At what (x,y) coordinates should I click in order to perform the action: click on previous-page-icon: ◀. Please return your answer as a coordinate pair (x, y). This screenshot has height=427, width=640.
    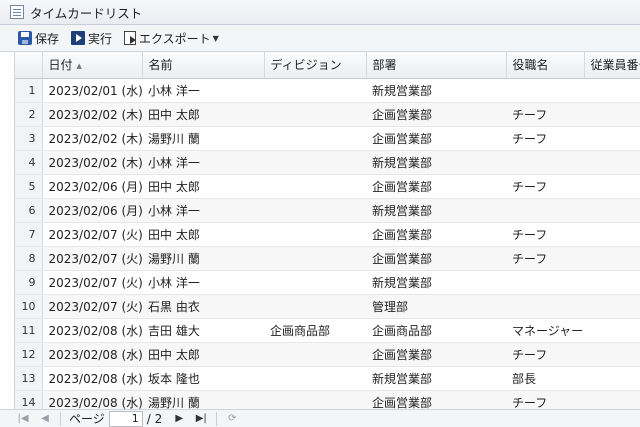
    Looking at the image, I should click on (45, 419).